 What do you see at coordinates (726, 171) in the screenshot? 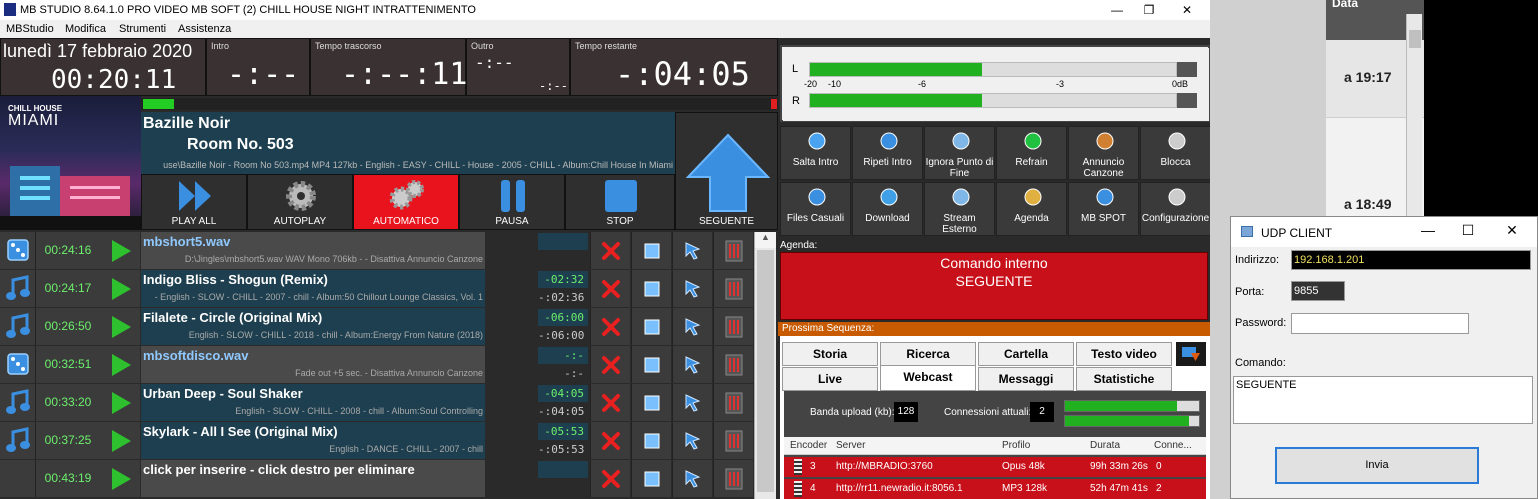
I see `seguente-button: SEGUENTE` at bounding box center [726, 171].